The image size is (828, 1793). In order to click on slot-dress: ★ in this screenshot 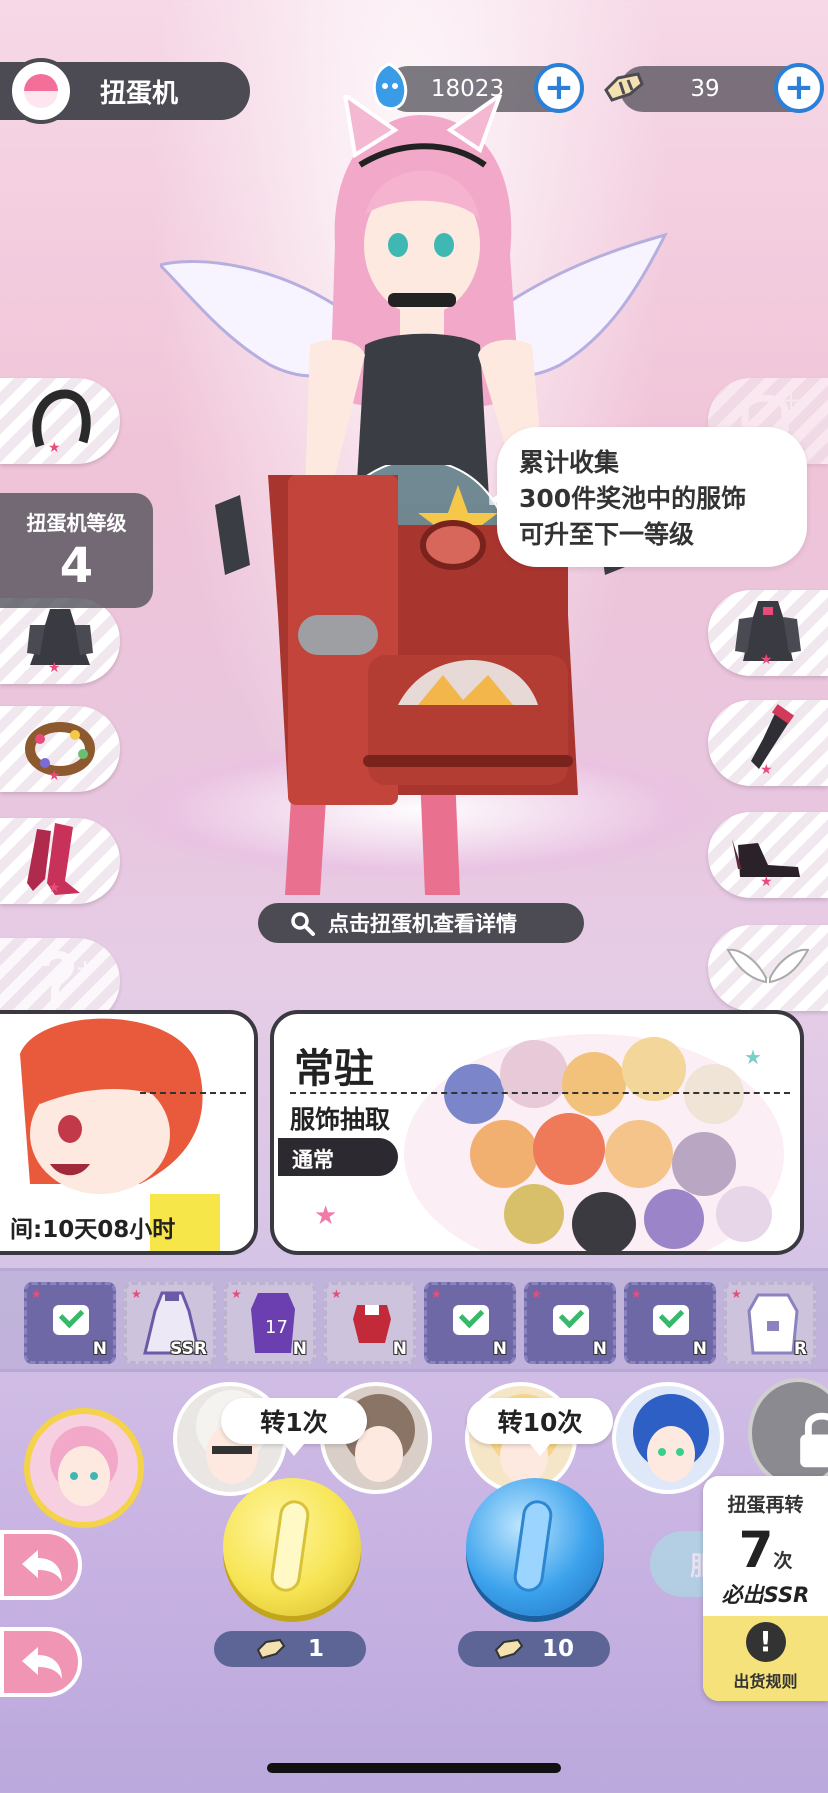, I will do `click(60, 641)`.